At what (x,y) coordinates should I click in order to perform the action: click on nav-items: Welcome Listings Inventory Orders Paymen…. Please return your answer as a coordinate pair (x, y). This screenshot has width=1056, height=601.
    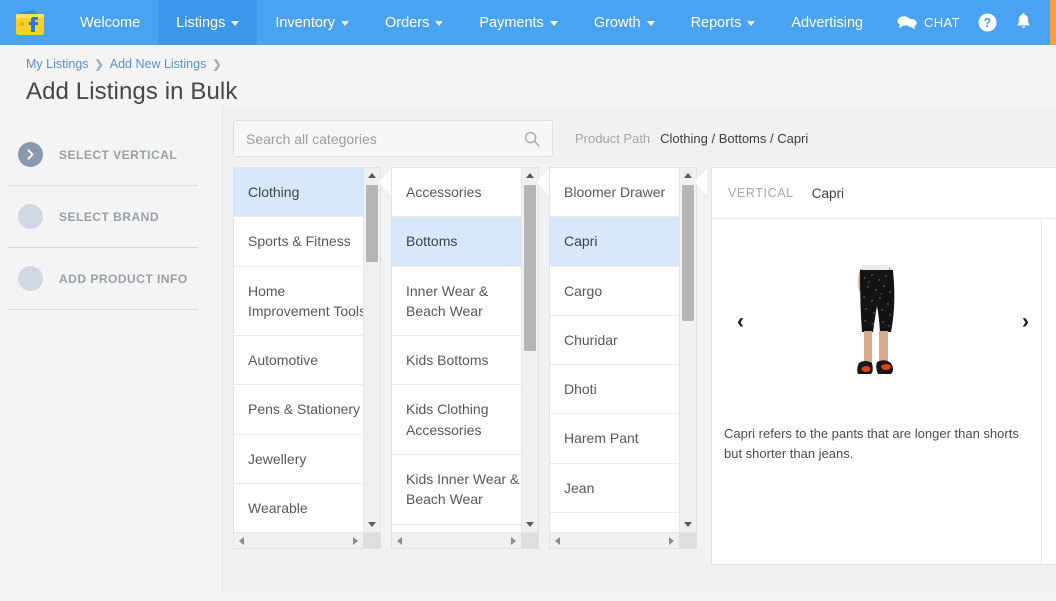
    Looking at the image, I should click on (471, 22).